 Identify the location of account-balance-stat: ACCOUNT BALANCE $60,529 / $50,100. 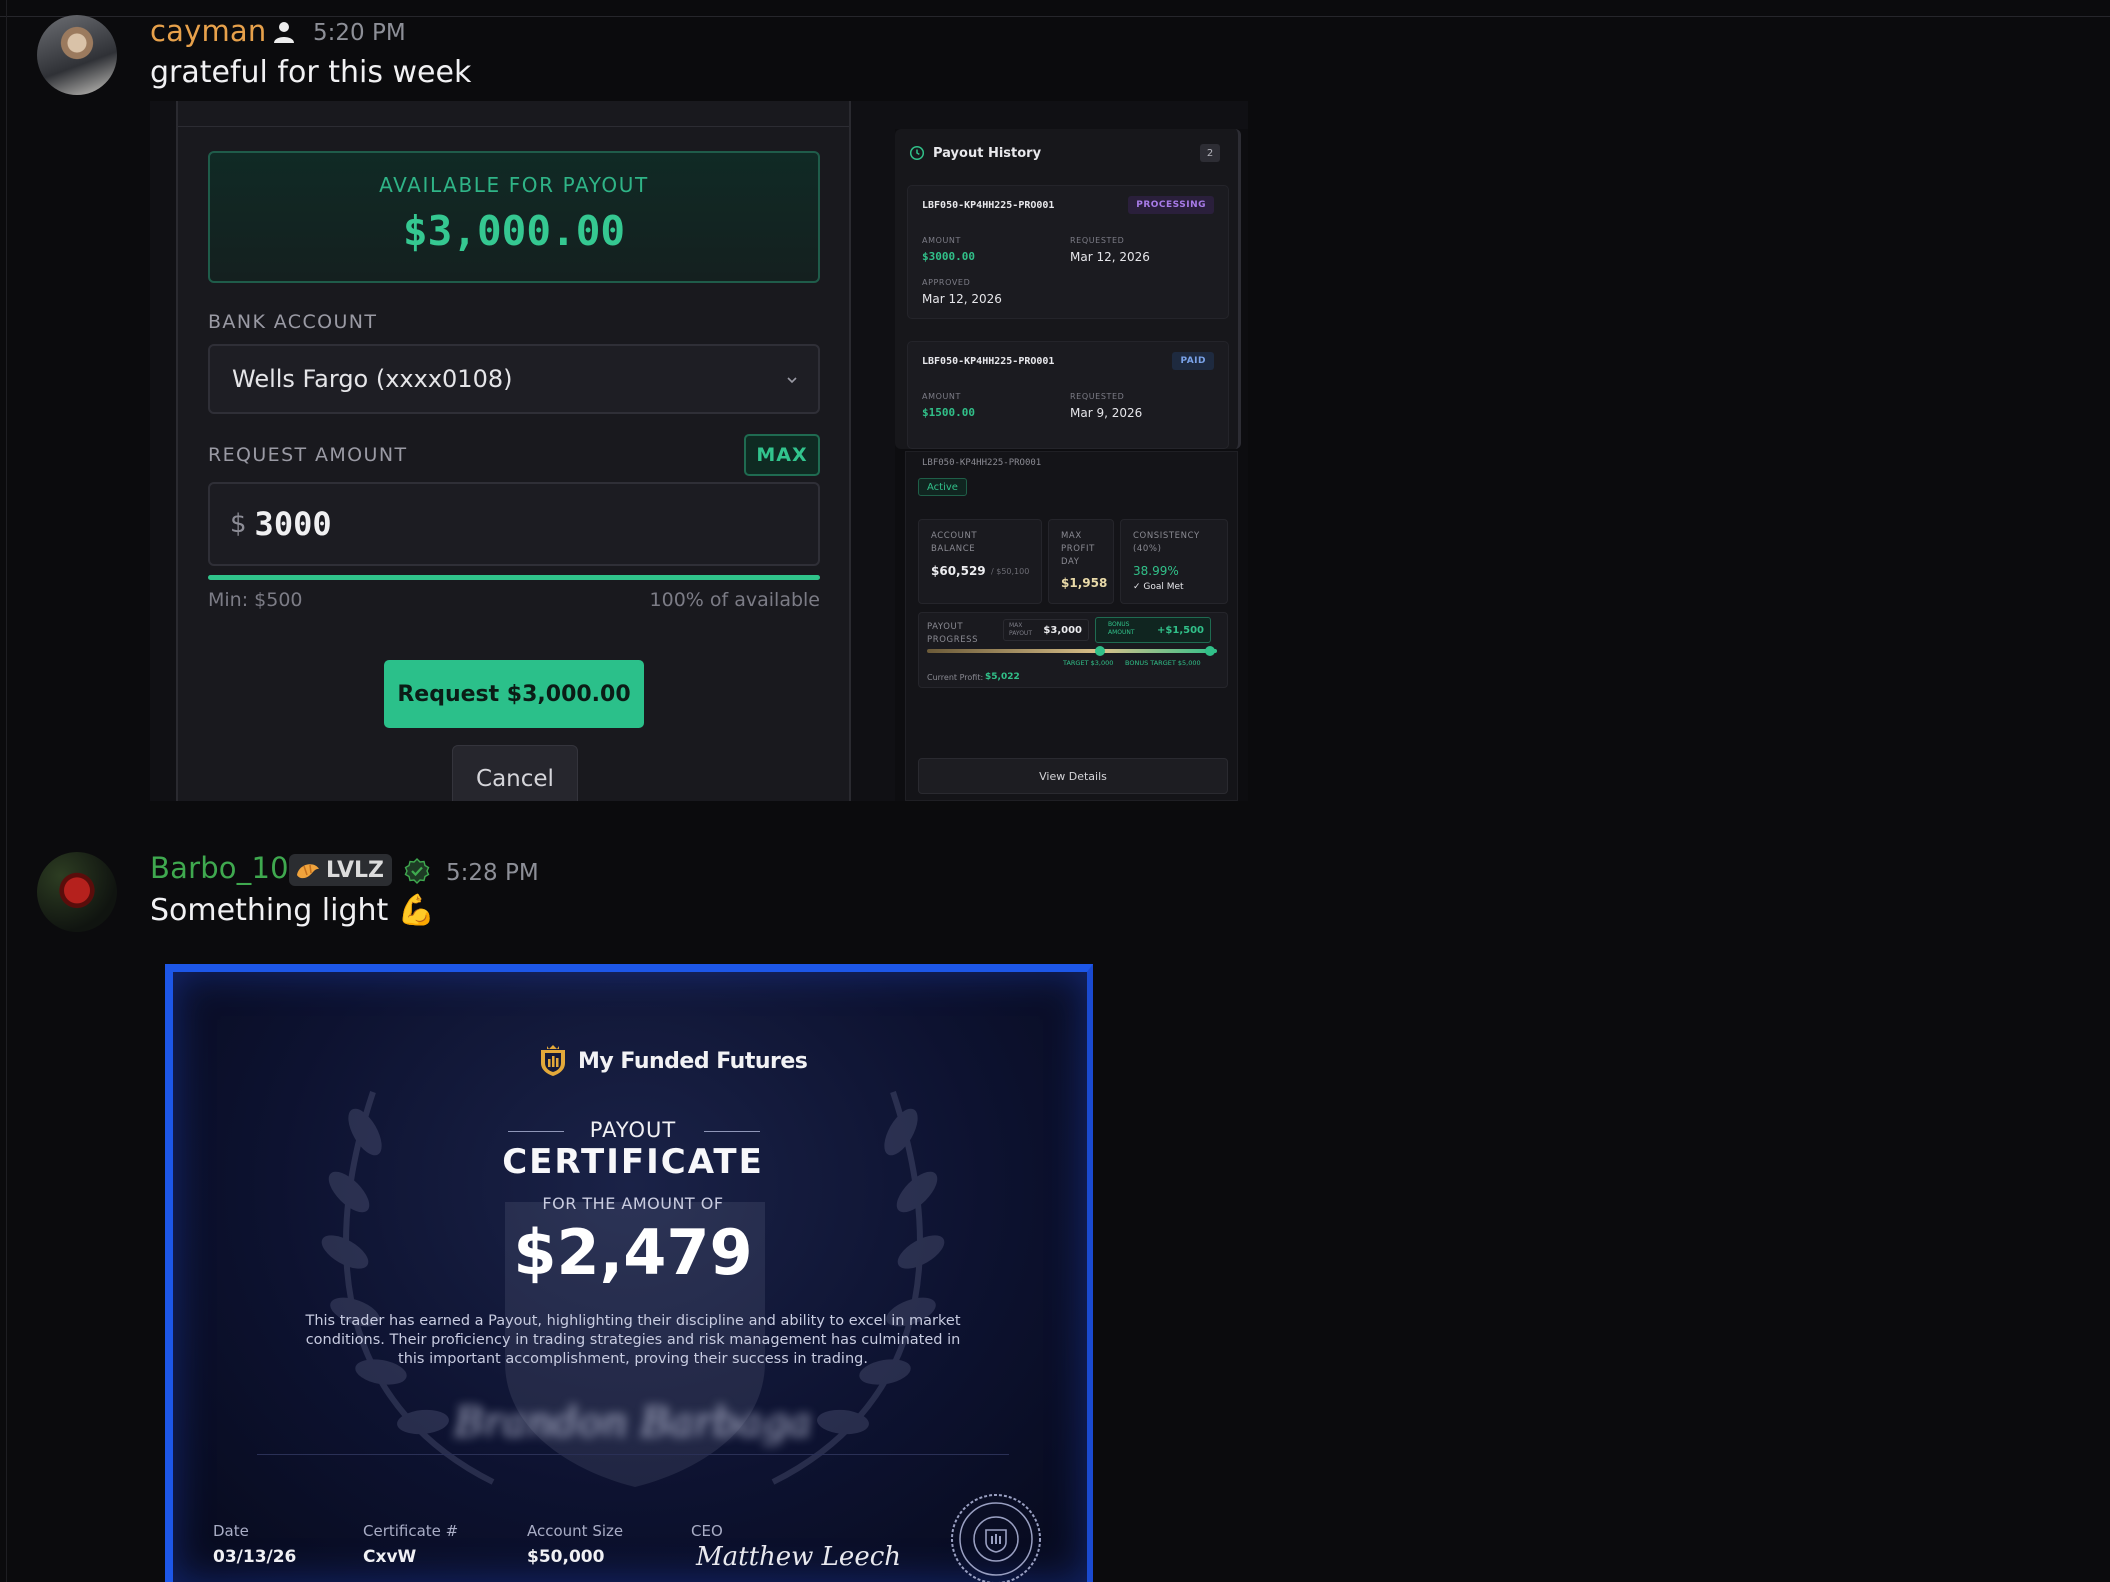
(980, 561).